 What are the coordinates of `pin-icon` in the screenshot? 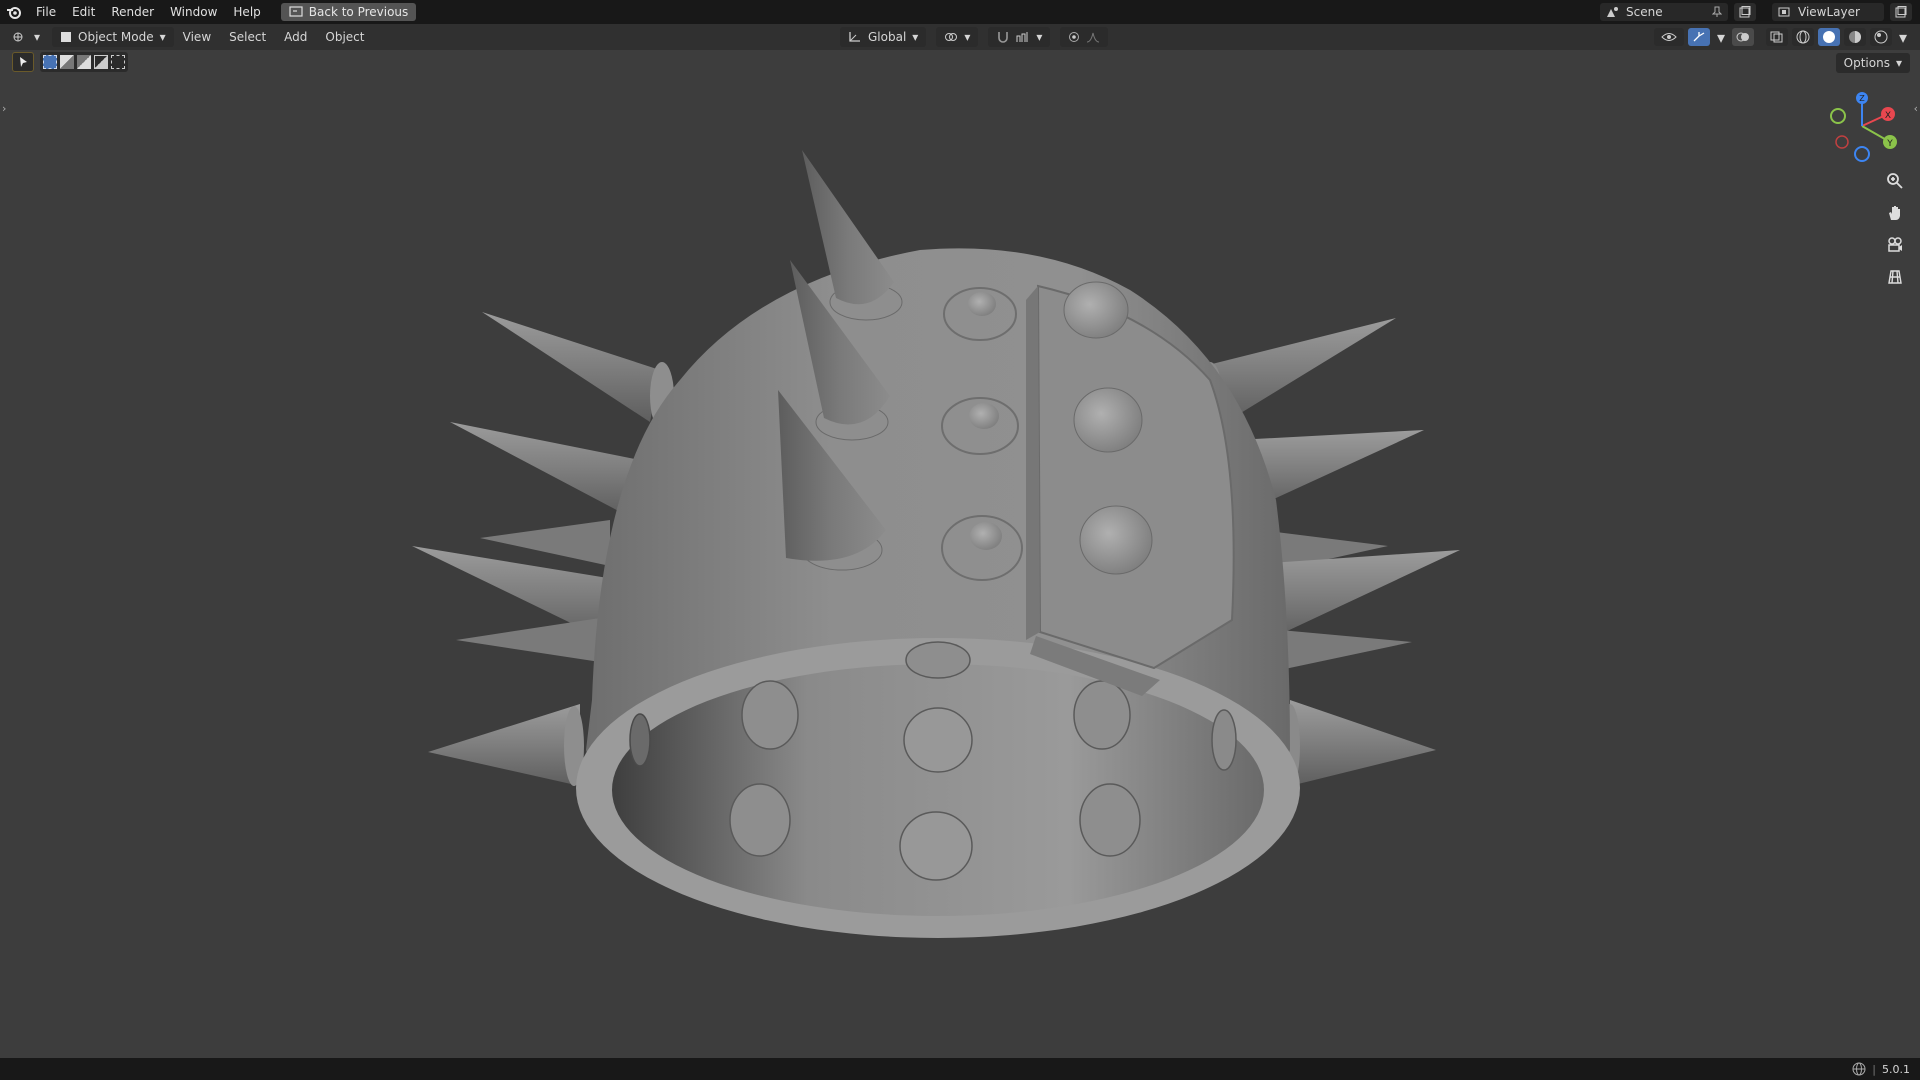 It's located at (1717, 12).